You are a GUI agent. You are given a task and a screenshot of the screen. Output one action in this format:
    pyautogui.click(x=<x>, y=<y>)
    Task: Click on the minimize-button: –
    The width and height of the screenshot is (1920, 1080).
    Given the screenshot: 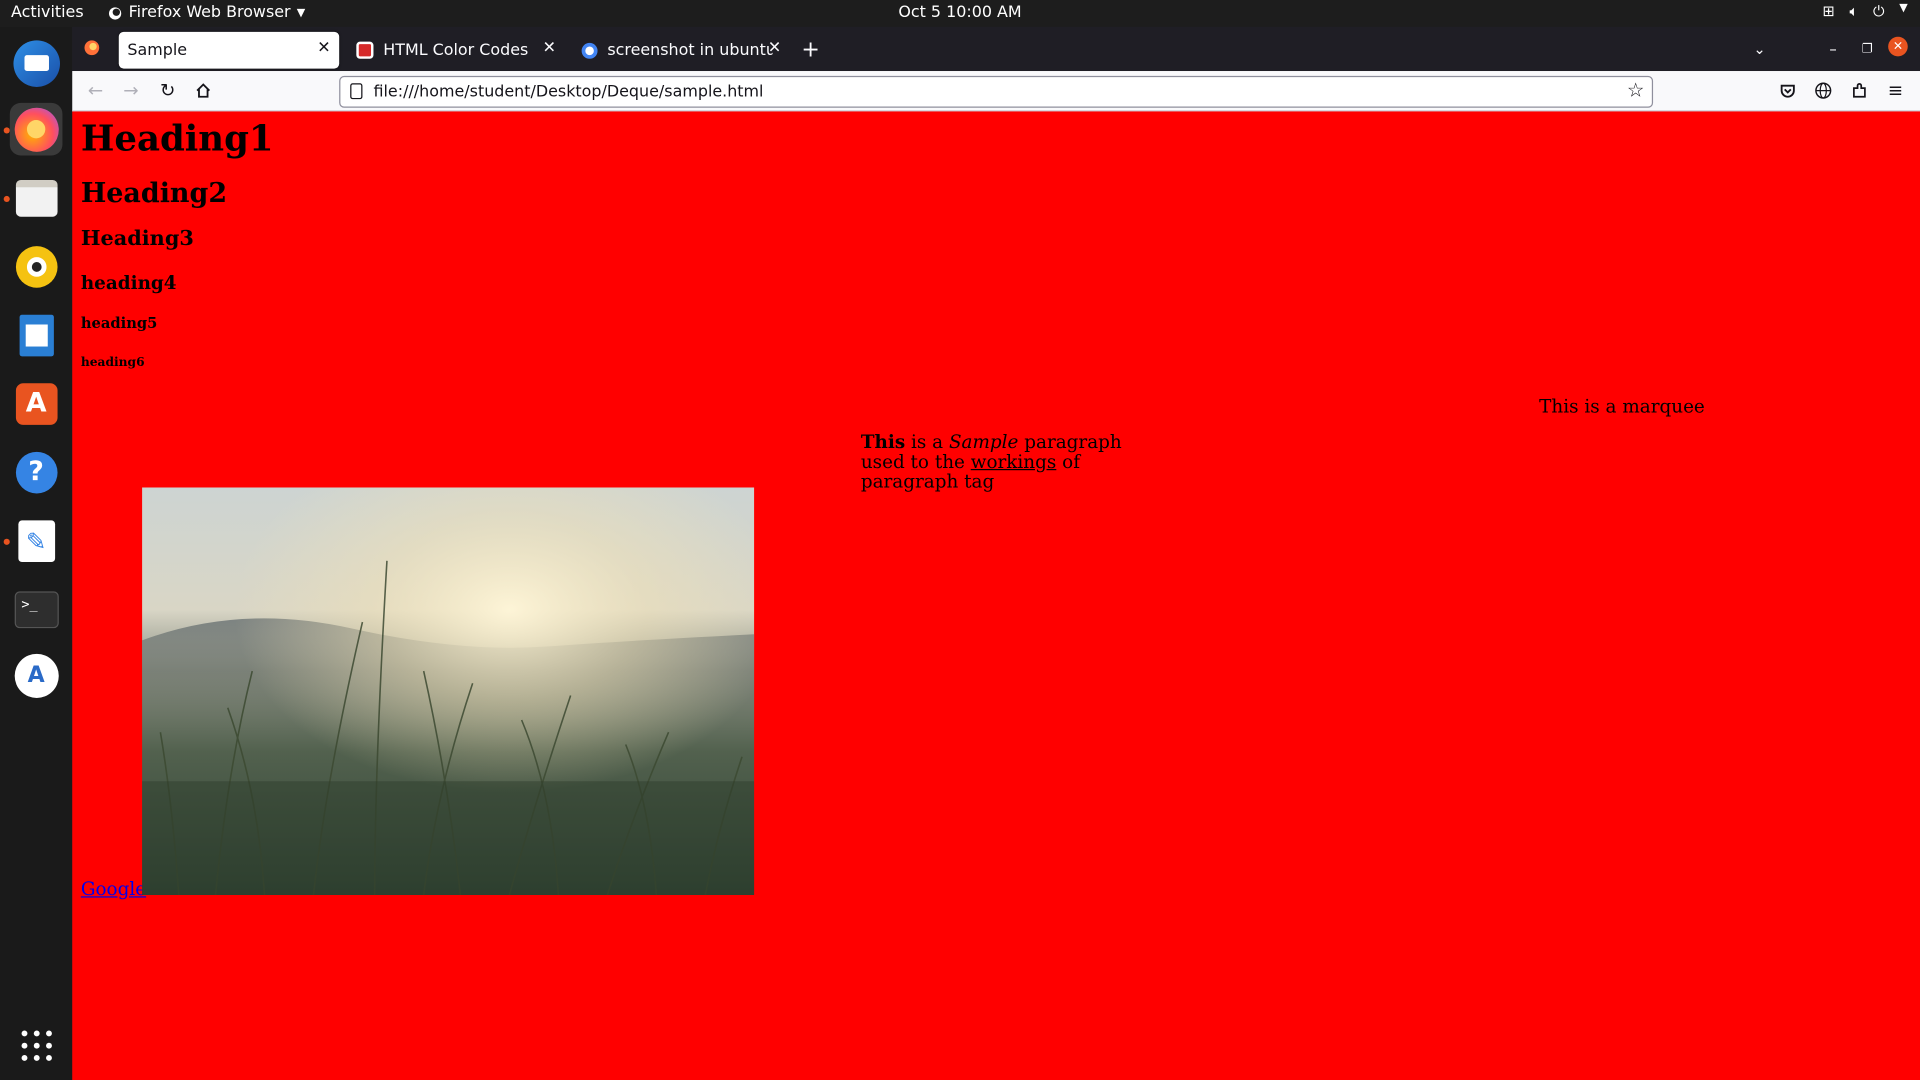 What is the action you would take?
    pyautogui.click(x=1833, y=49)
    